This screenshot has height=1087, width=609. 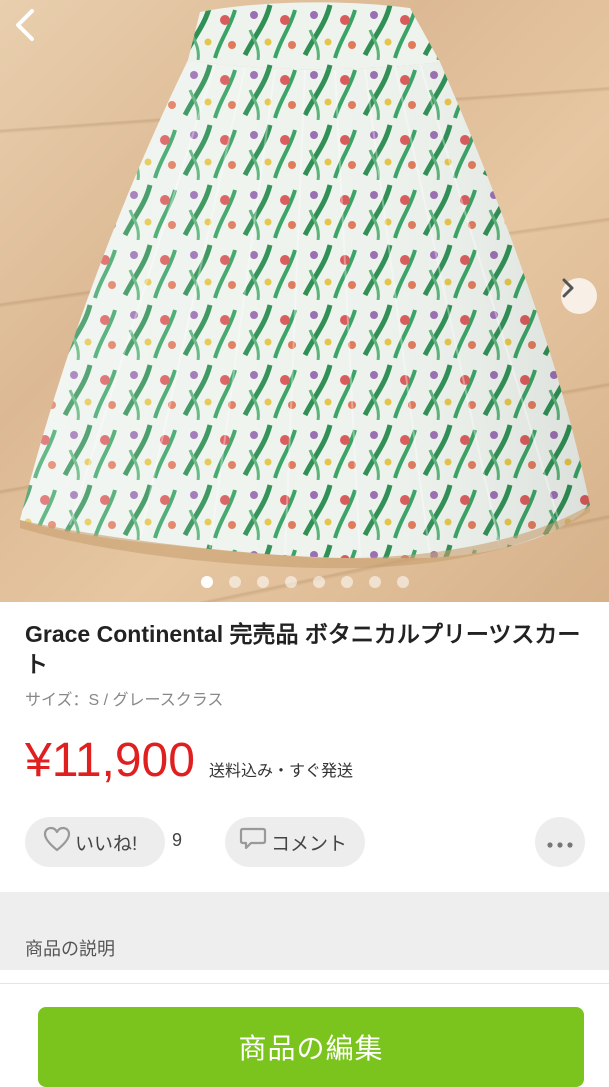 I want to click on action-bar: いいね! 9 コメント, so click(x=305, y=842).